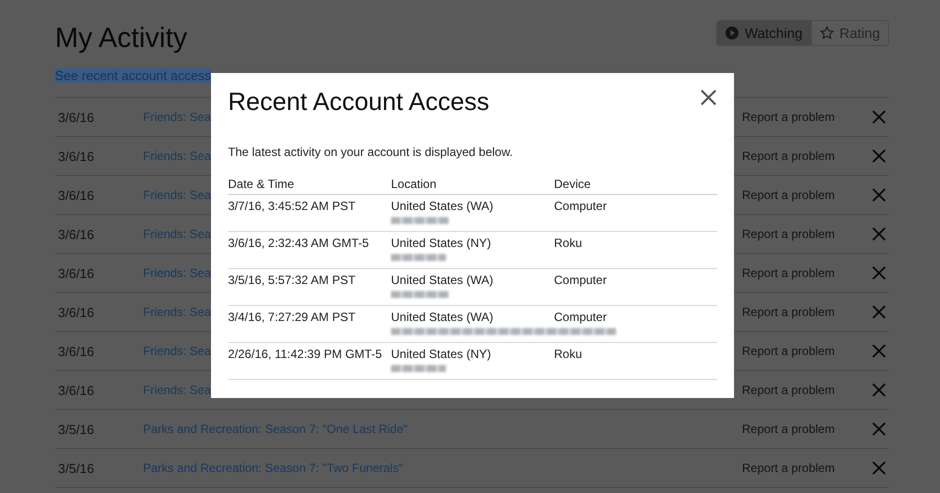  I want to click on close-button, so click(708, 97).